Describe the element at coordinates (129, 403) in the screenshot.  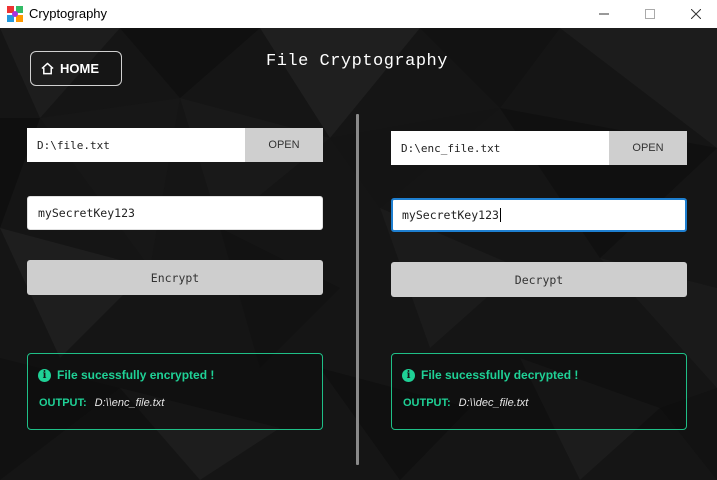
I see `encrypt-output-value: D:\\enc_file.txt` at that location.